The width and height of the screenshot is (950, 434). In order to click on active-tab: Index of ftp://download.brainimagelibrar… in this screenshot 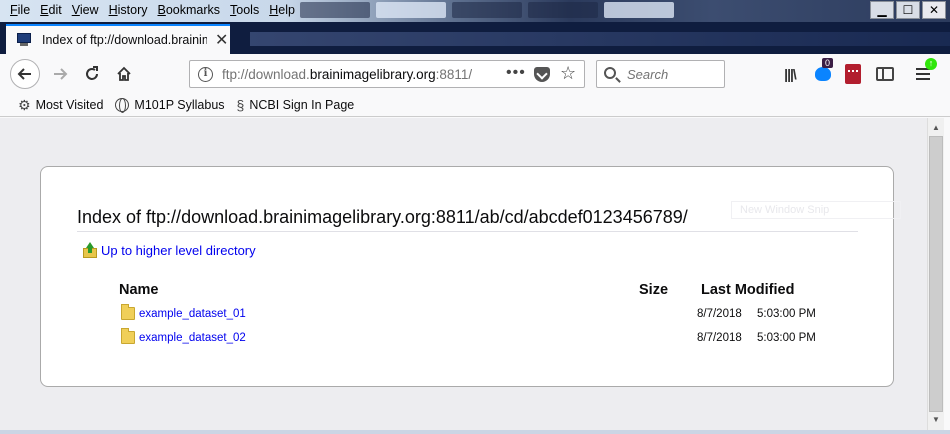, I will do `click(118, 39)`.